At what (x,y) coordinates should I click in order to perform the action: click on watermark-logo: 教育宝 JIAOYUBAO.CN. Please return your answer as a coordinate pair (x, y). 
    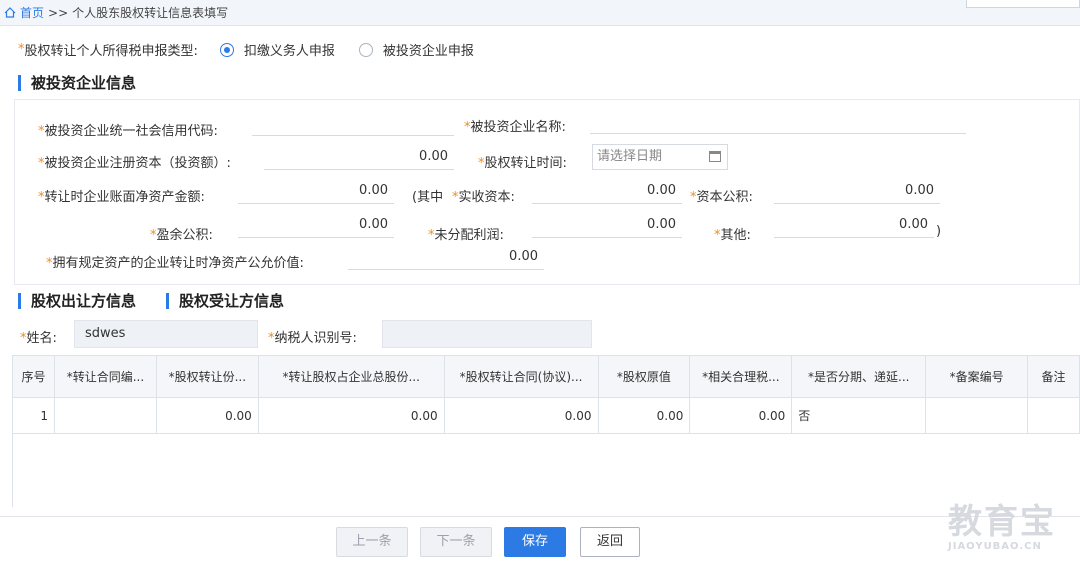
    Looking at the image, I should click on (1002, 527).